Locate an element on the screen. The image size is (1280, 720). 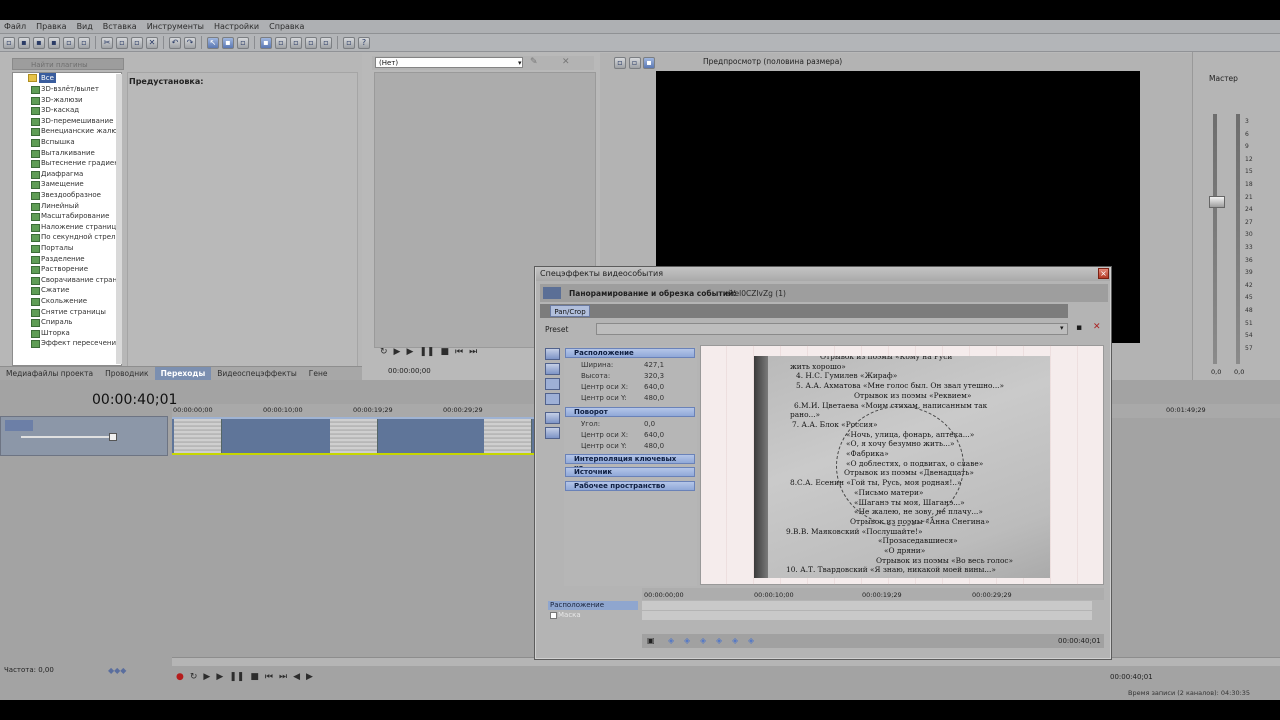
menu-settings: Настройки is located at coordinates (236, 26).